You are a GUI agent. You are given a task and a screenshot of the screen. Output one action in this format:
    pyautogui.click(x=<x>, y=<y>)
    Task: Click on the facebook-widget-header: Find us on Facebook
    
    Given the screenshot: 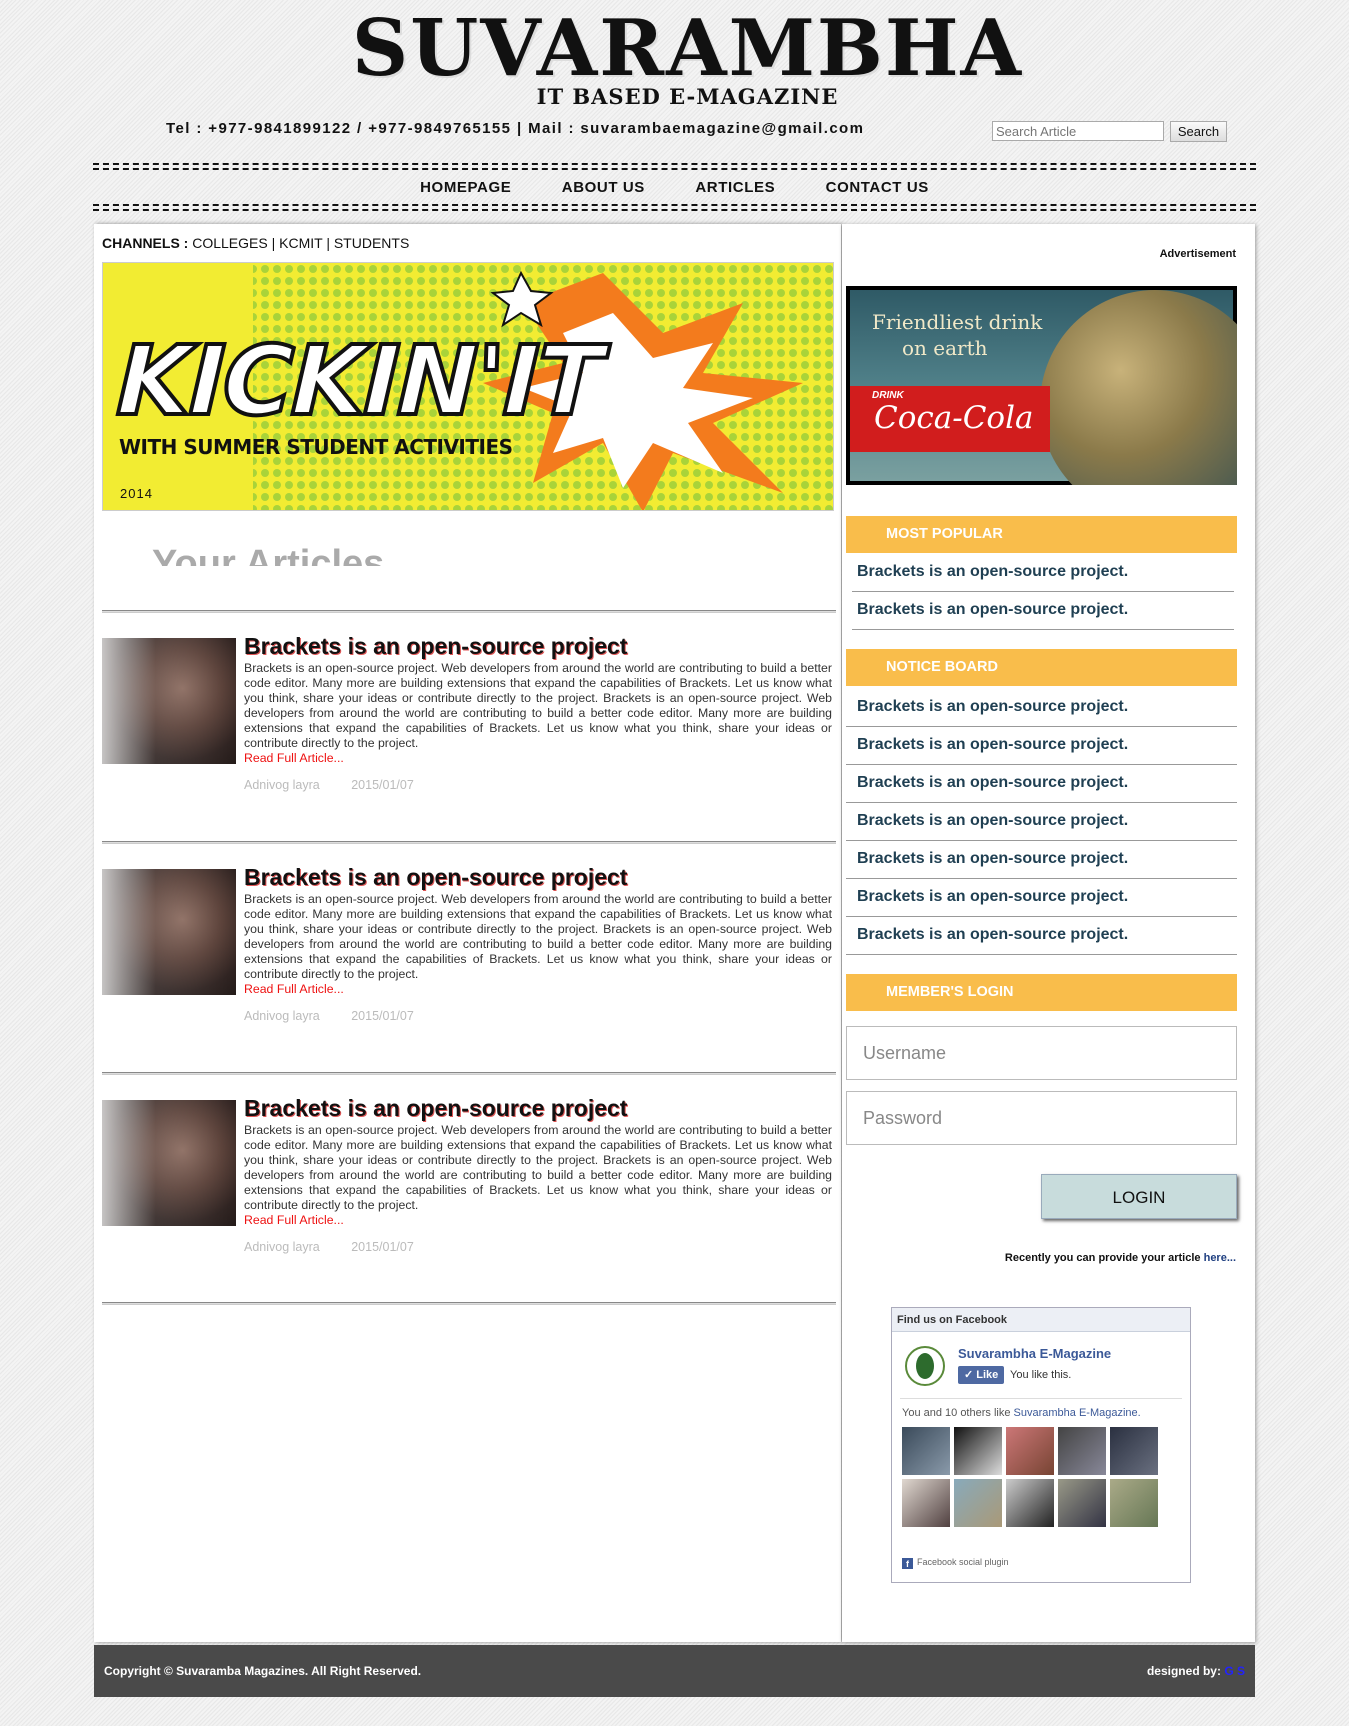 What is the action you would take?
    pyautogui.click(x=1041, y=1320)
    